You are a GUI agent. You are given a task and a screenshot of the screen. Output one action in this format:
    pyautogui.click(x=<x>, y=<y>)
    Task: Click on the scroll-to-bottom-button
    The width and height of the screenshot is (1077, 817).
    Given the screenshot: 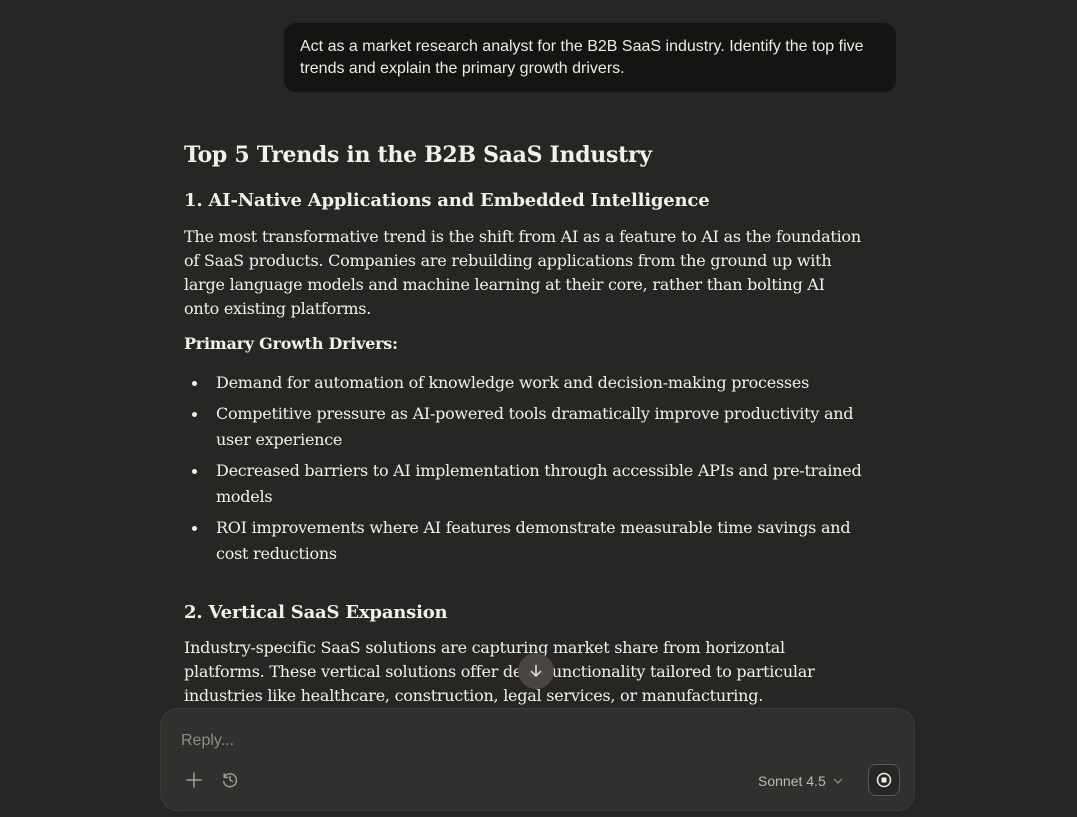 What is the action you would take?
    pyautogui.click(x=536, y=671)
    